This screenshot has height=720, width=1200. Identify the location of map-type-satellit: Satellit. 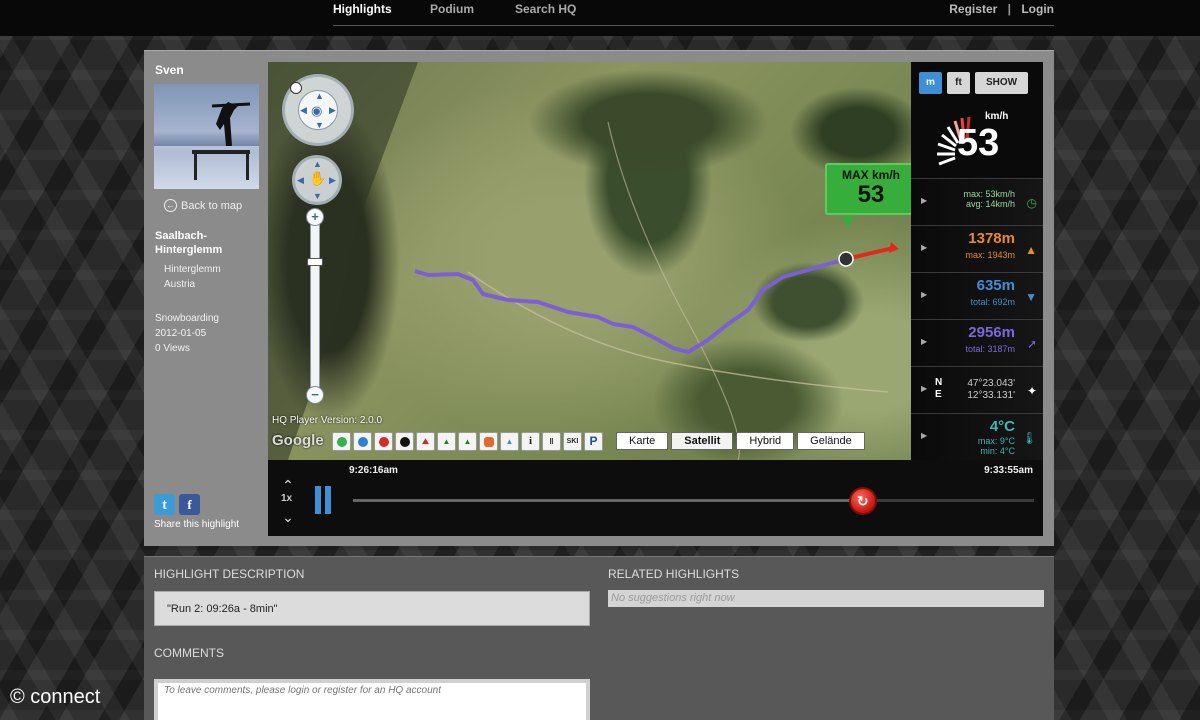
(702, 441).